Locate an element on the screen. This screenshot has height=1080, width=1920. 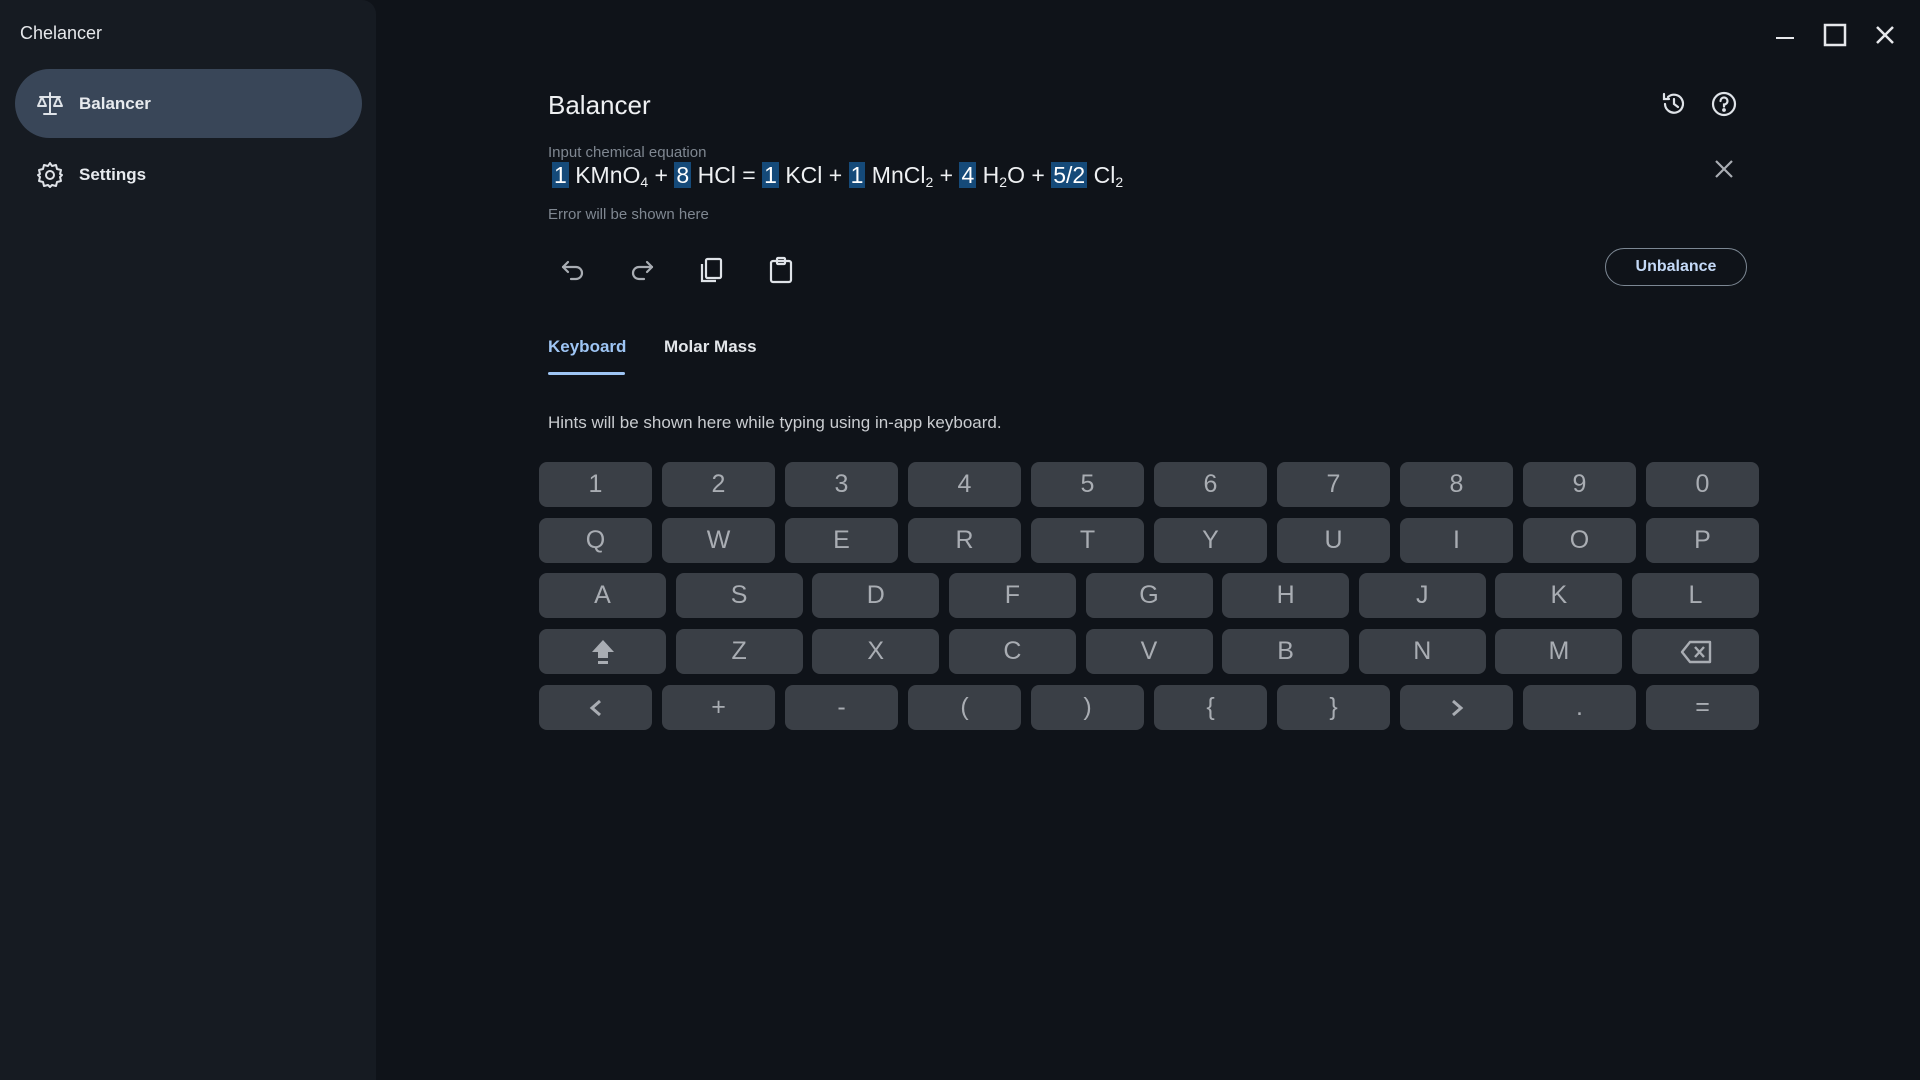
gear-icon is located at coordinates (50, 175).